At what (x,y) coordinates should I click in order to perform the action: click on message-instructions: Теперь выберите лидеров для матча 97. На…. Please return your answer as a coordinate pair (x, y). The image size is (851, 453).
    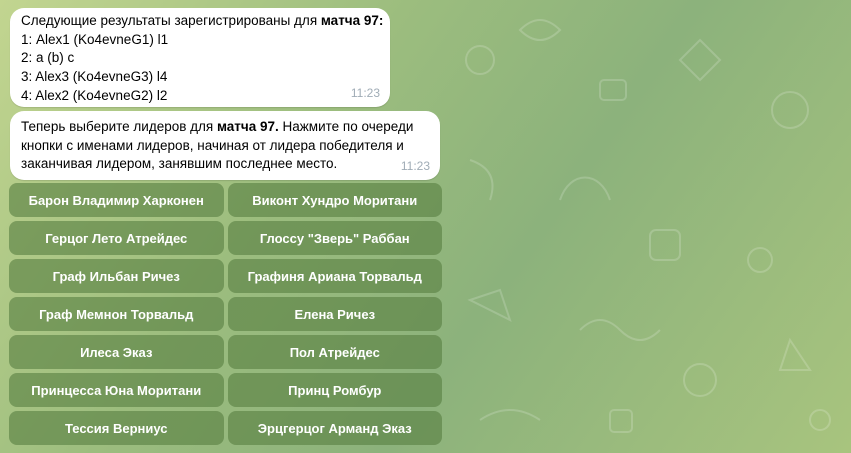
    Looking at the image, I should click on (225, 145).